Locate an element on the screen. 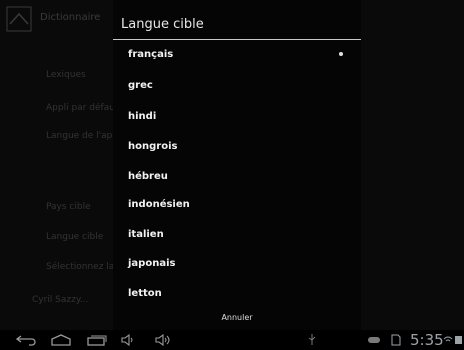 The image size is (464, 350). dialog-divider is located at coordinates (237, 39).